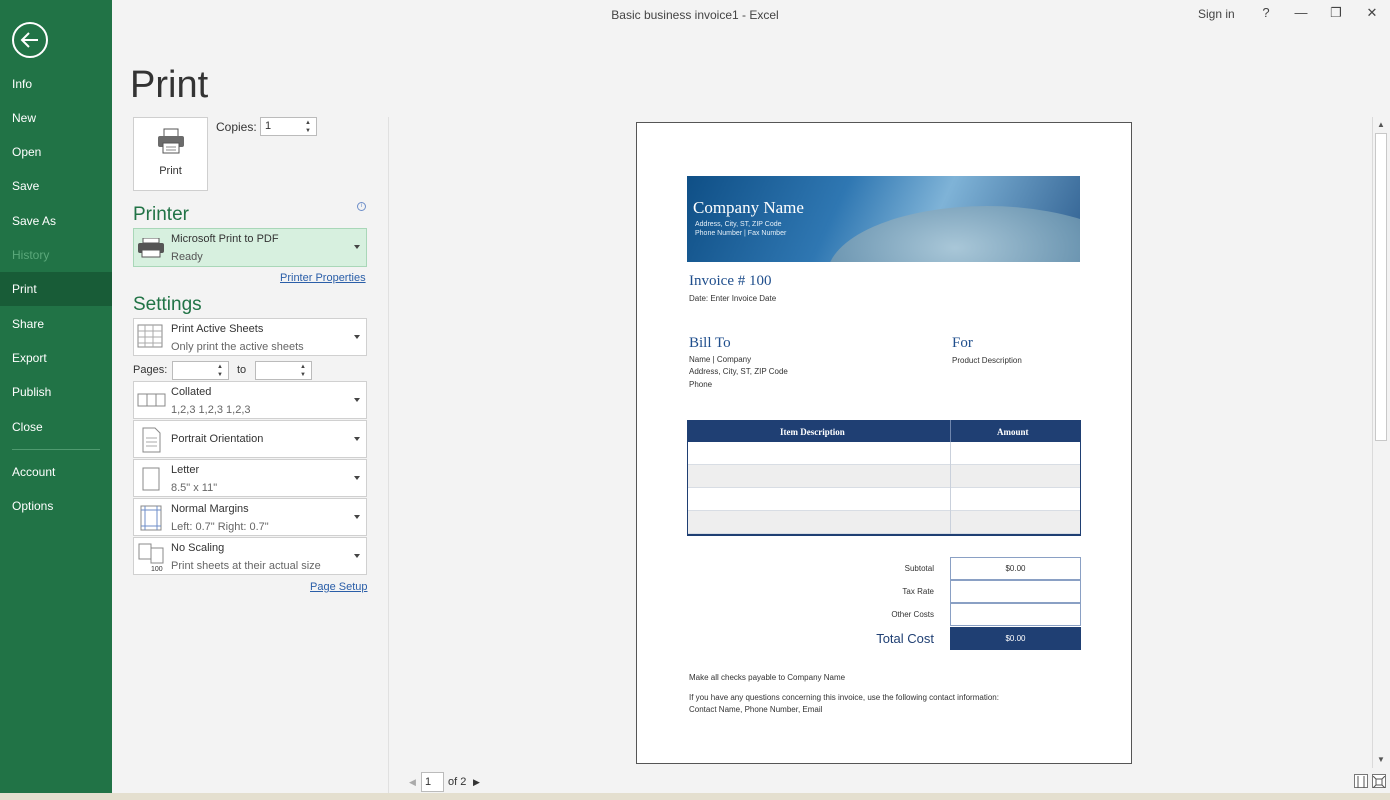 This screenshot has height=800, width=1390. Describe the element at coordinates (432, 782) in the screenshot. I see `page-number-input: 1` at that location.